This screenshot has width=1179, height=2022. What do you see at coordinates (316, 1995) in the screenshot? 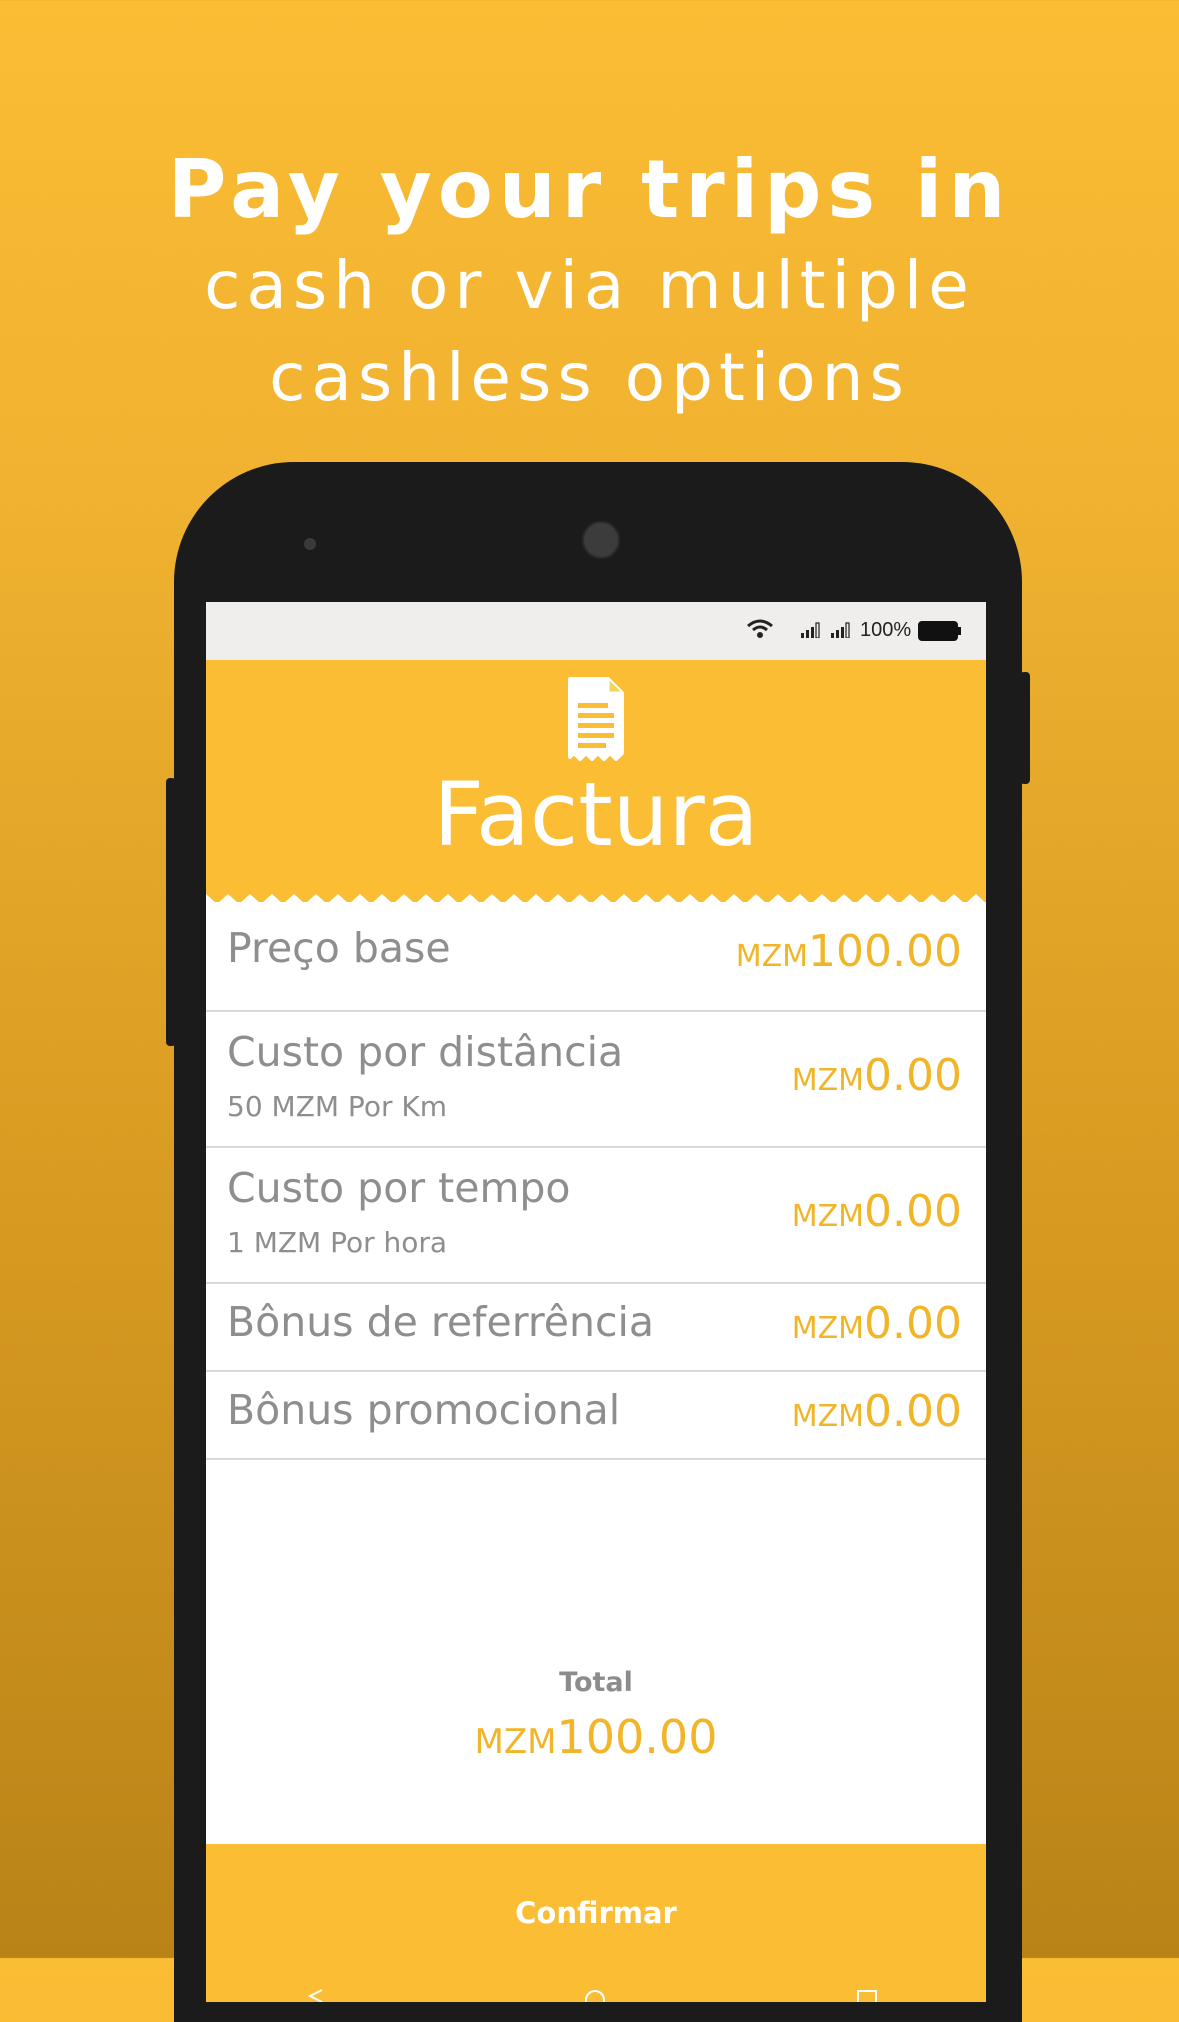
I see `back-icon` at bounding box center [316, 1995].